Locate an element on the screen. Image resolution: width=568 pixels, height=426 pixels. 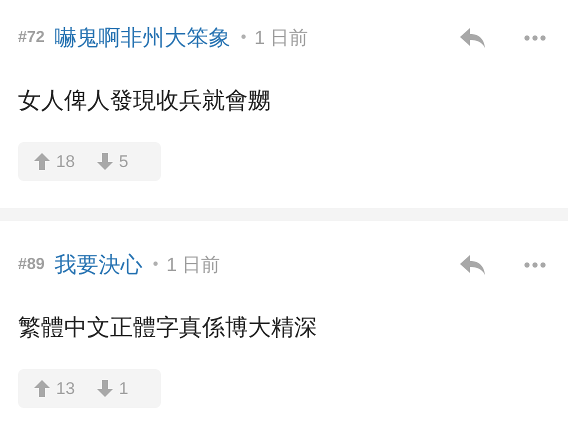
comment-number: #89 is located at coordinates (31, 265).